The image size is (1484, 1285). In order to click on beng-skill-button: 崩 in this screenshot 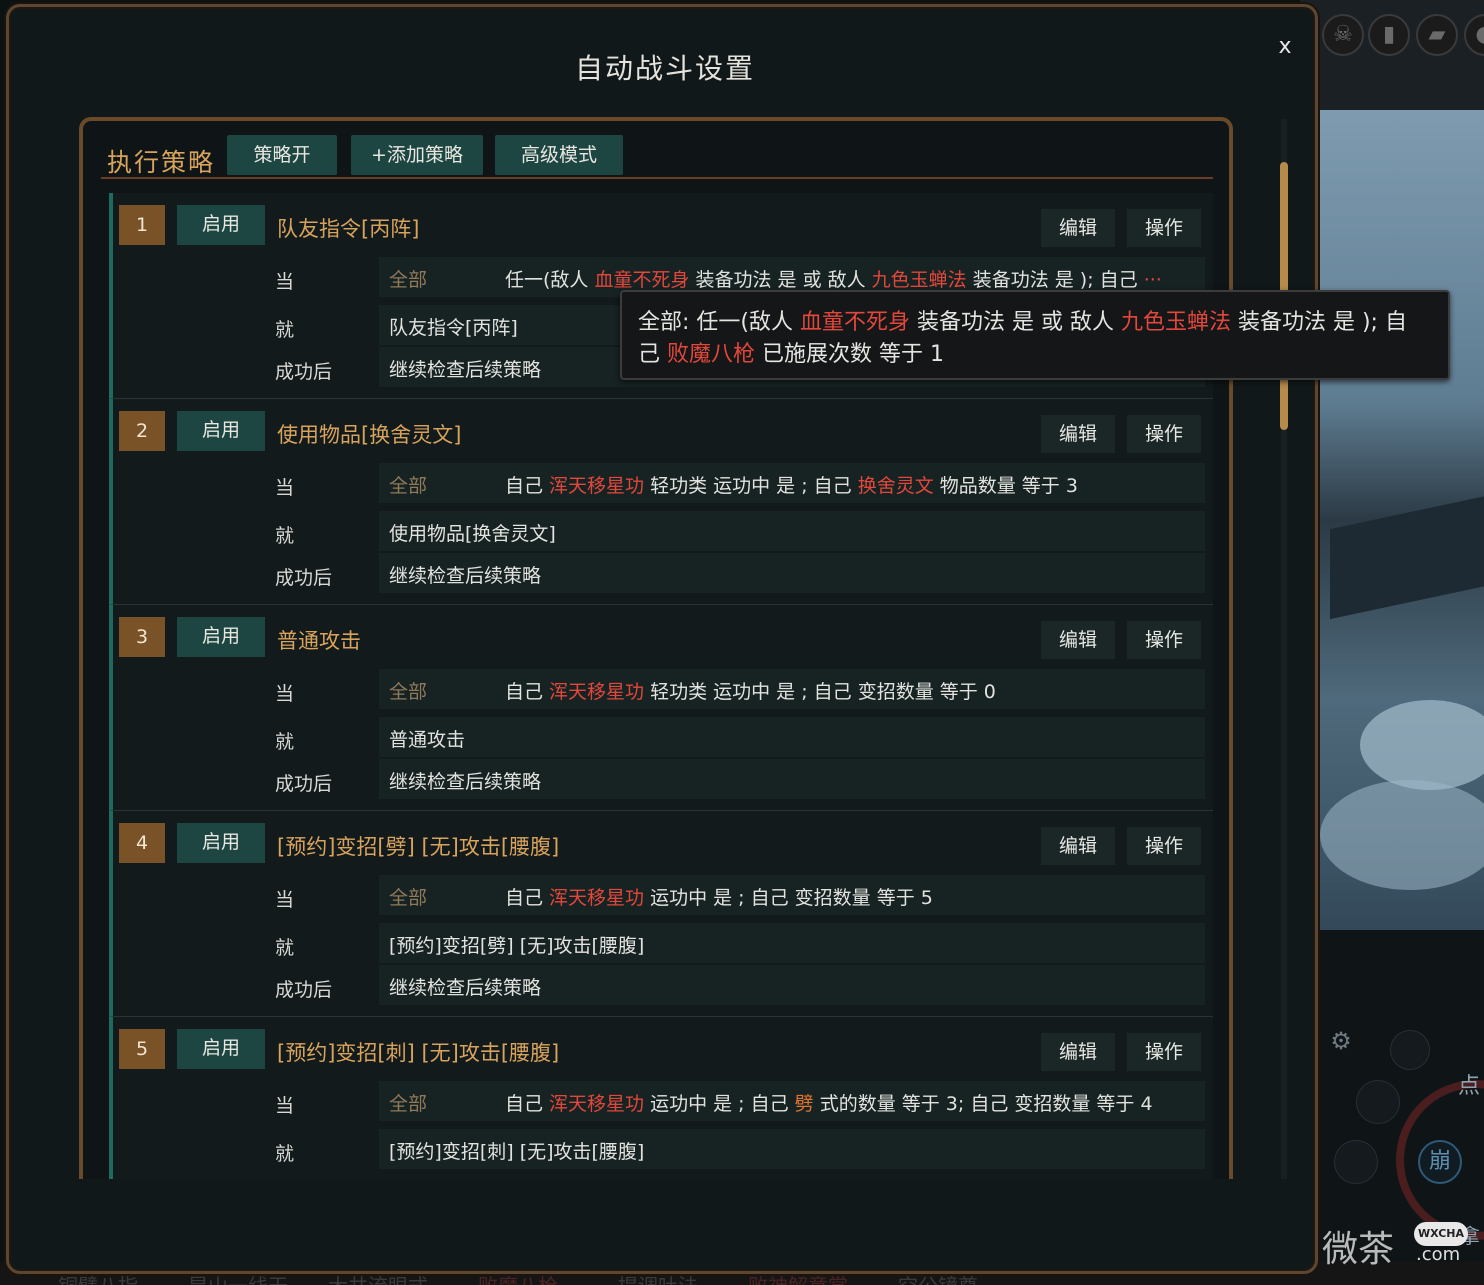, I will do `click(1440, 1162)`.